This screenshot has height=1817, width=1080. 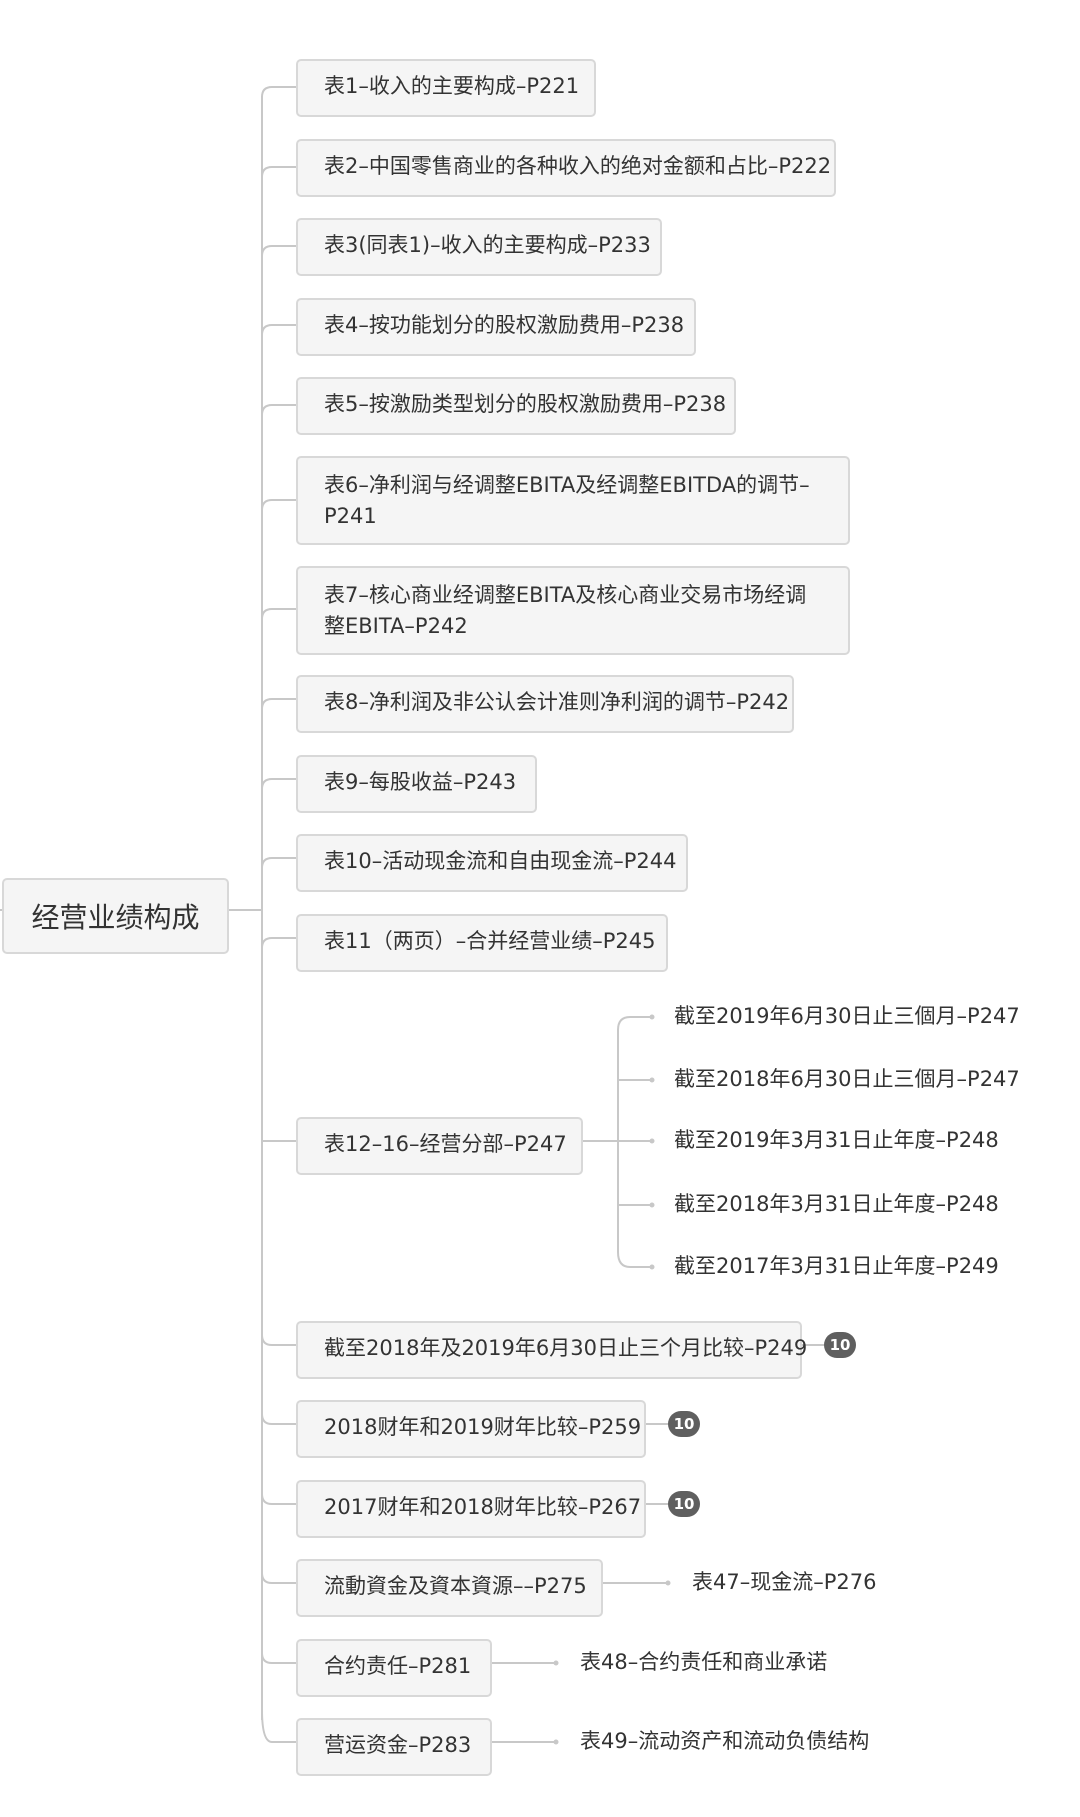 I want to click on branch-node-table8: 表8–净利润及非公认会计准则净利润的调节–P242, so click(x=545, y=704).